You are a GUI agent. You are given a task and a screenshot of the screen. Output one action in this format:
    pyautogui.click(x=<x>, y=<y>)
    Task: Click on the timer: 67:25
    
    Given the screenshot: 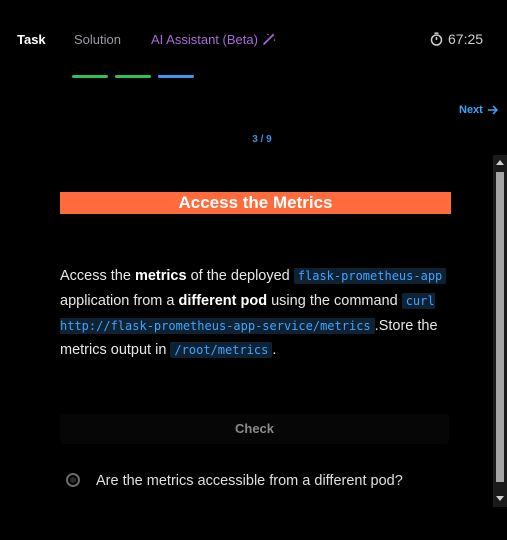 What is the action you would take?
    pyautogui.click(x=456, y=39)
    